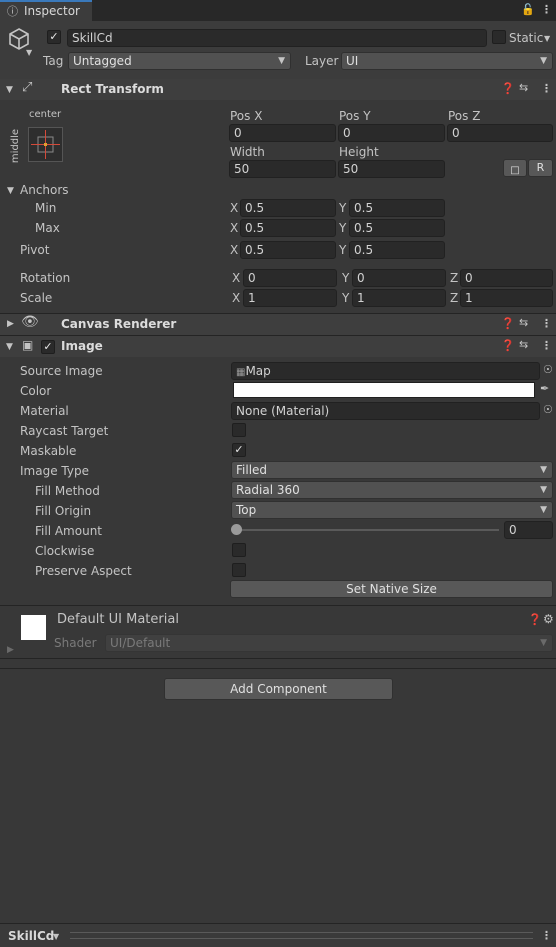 This screenshot has height=947, width=556. Describe the element at coordinates (322, 61) in the screenshot. I see `layer-label: Layer` at that location.